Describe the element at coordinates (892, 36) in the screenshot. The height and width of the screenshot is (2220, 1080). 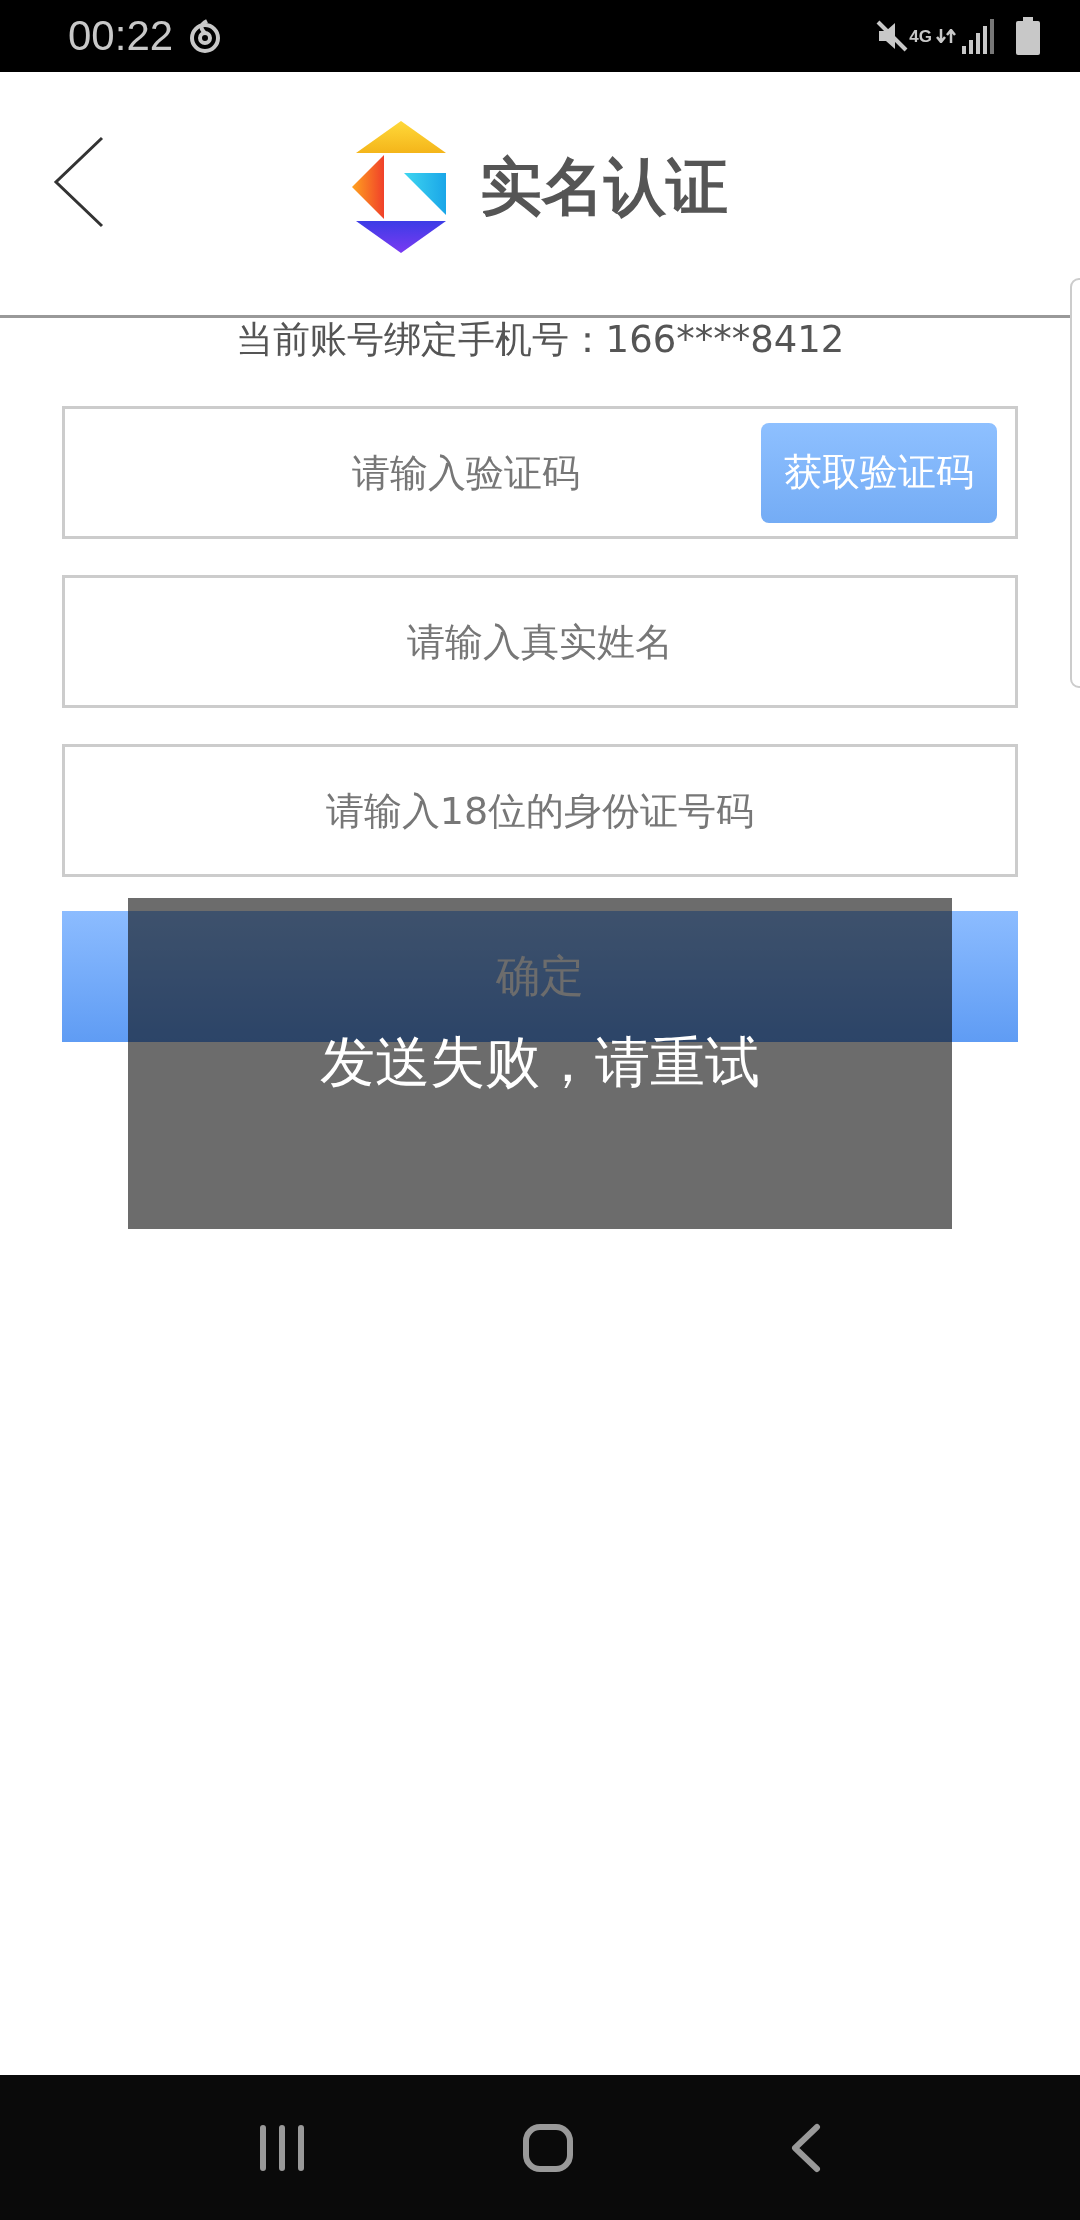
I see `mute-icon` at that location.